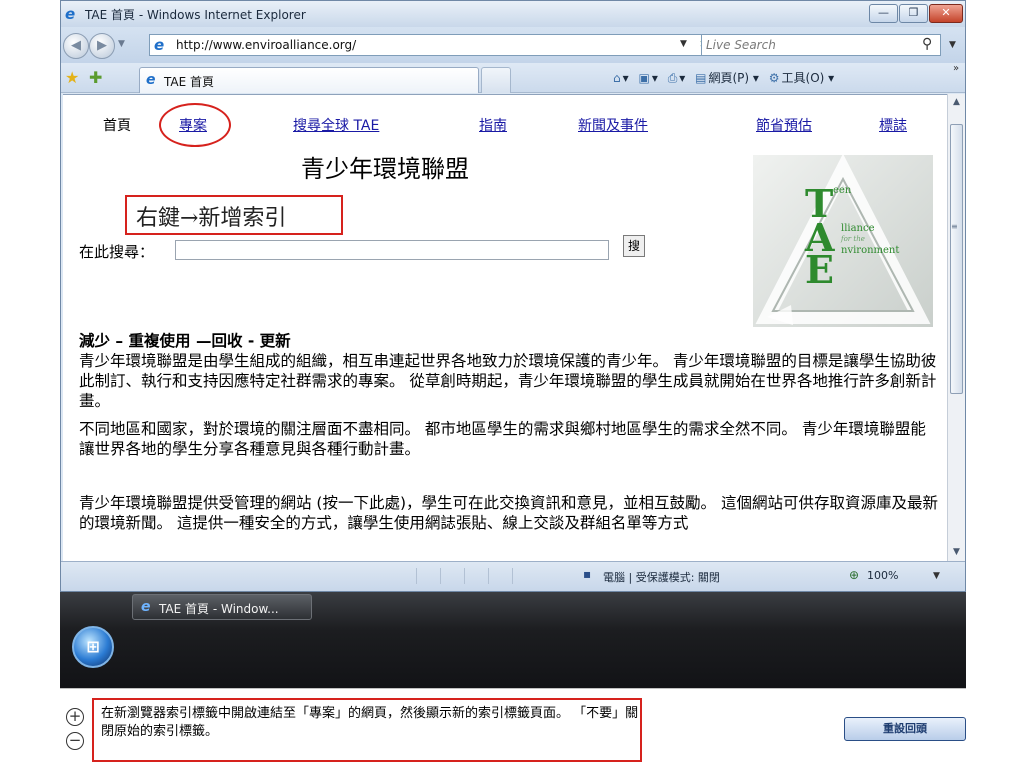 The image size is (1024, 768). What do you see at coordinates (95, 77) in the screenshot?
I see `add-favorites-icon: ✚` at bounding box center [95, 77].